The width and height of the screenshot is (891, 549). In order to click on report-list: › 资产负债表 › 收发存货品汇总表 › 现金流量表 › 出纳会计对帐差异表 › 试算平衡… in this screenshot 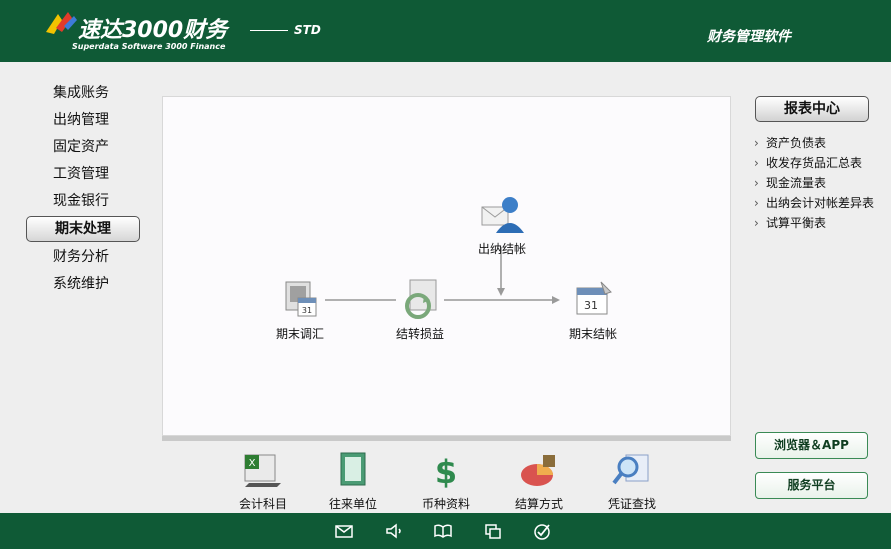, I will do `click(819, 183)`.